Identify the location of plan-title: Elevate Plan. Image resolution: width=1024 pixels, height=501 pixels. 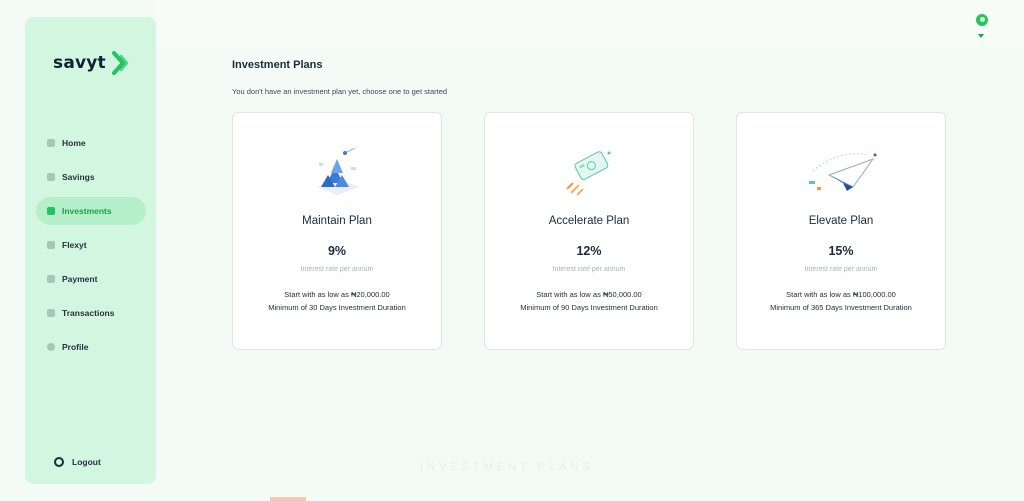
(841, 221).